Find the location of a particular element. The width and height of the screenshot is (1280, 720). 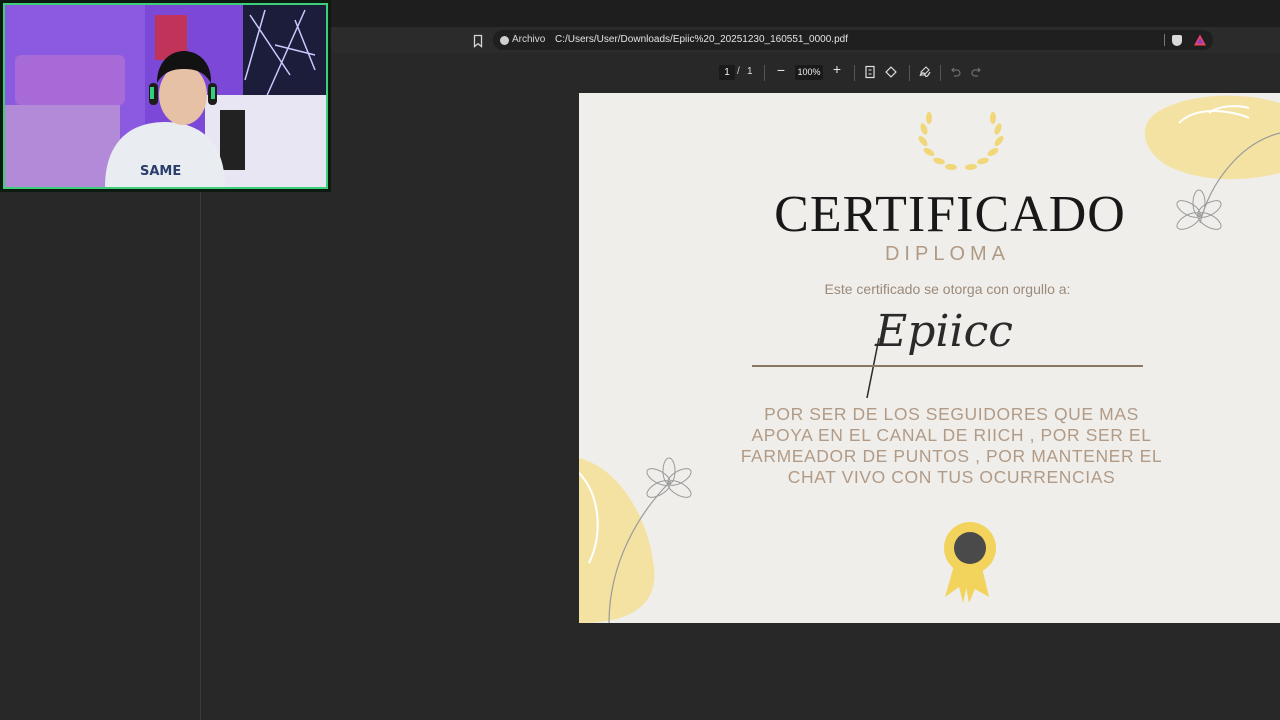

webcam-video: SAME is located at coordinates (165, 96).